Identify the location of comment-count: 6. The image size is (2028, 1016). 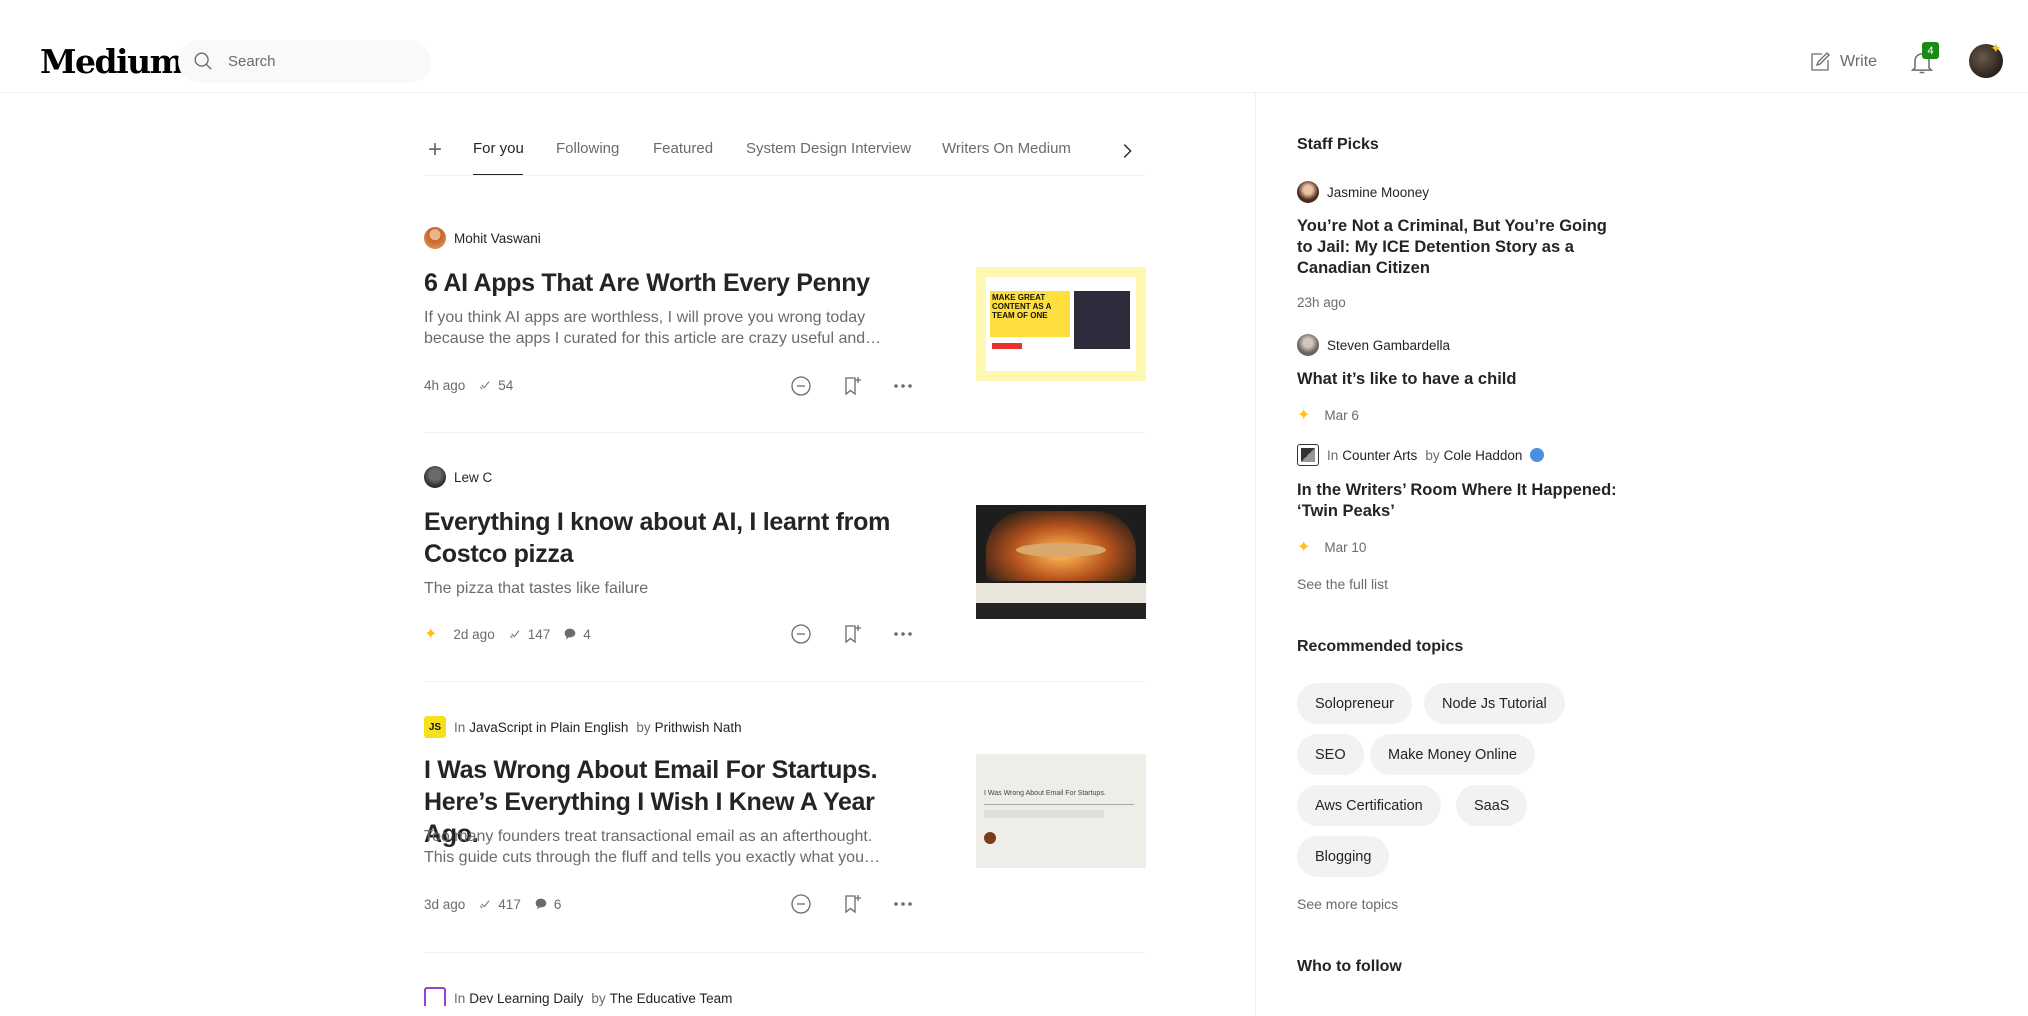
(557, 904).